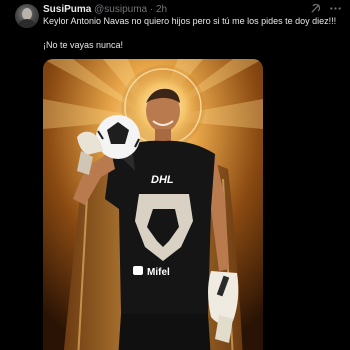 Image resolution: width=350 pixels, height=350 pixels. I want to click on jersey-sponsor-bottom: Mifel, so click(158, 272).